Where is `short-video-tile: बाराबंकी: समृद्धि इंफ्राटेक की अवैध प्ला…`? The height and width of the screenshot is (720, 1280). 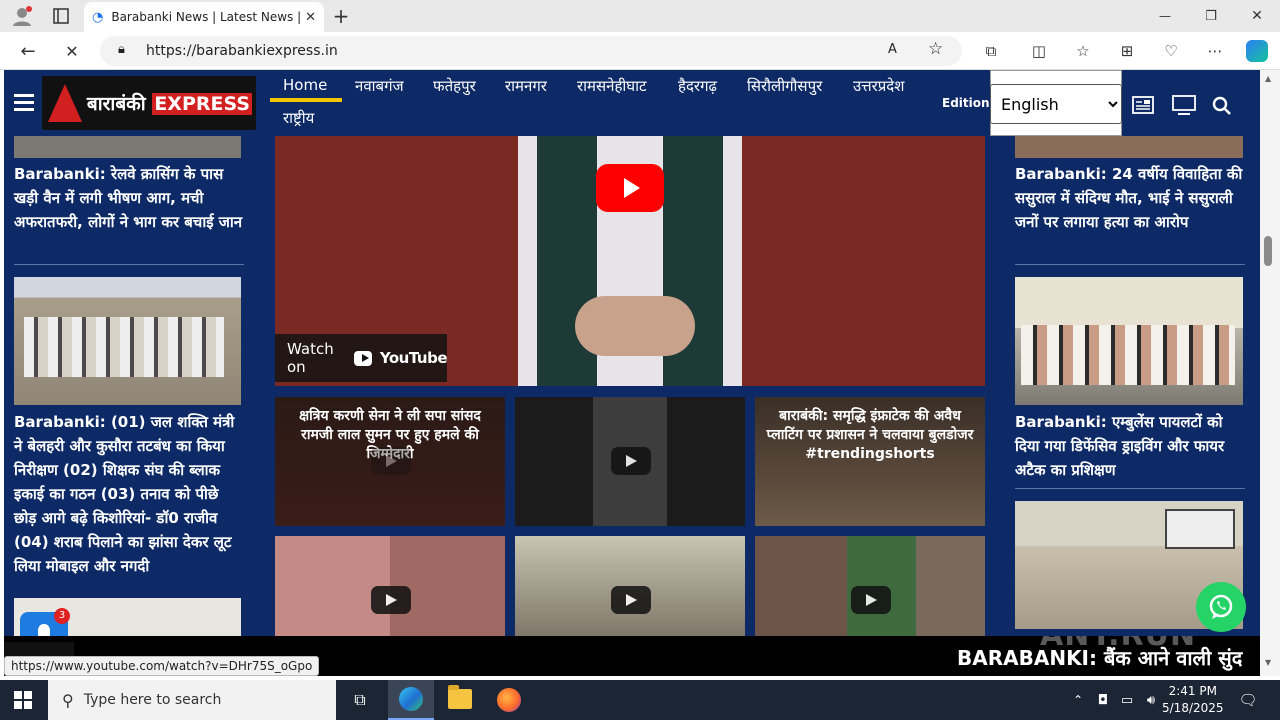 short-video-tile: बाराबंकी: समृद्धि इंफ्राटेक की अवैध प्ला… is located at coordinates (870, 461).